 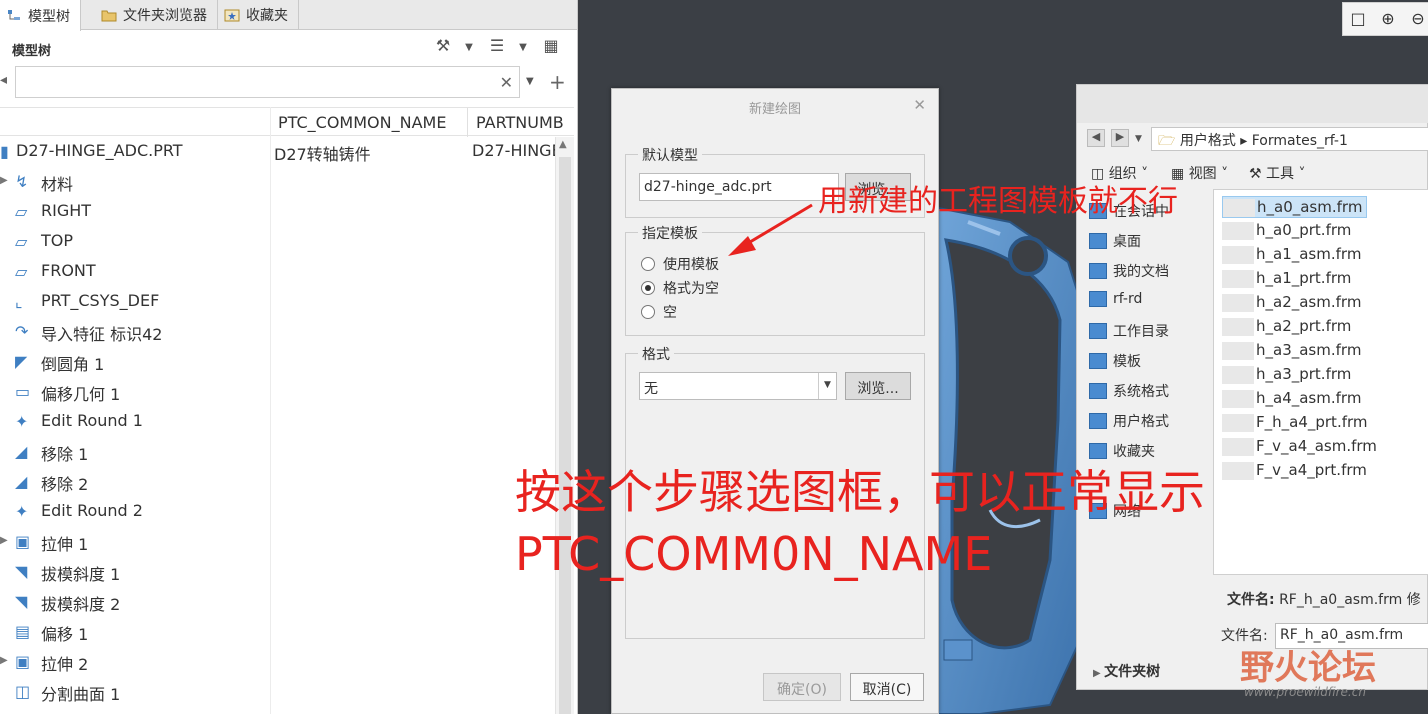 What do you see at coordinates (21, 571) in the screenshot?
I see `draft-icon: ◥` at bounding box center [21, 571].